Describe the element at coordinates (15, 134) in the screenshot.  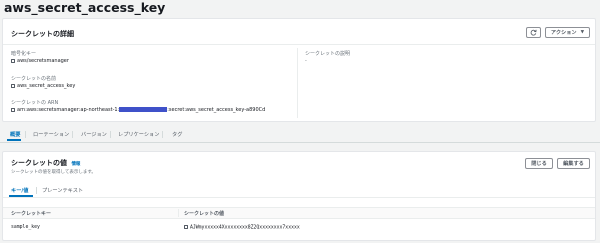
I see `tab-overview: 概要` at that location.